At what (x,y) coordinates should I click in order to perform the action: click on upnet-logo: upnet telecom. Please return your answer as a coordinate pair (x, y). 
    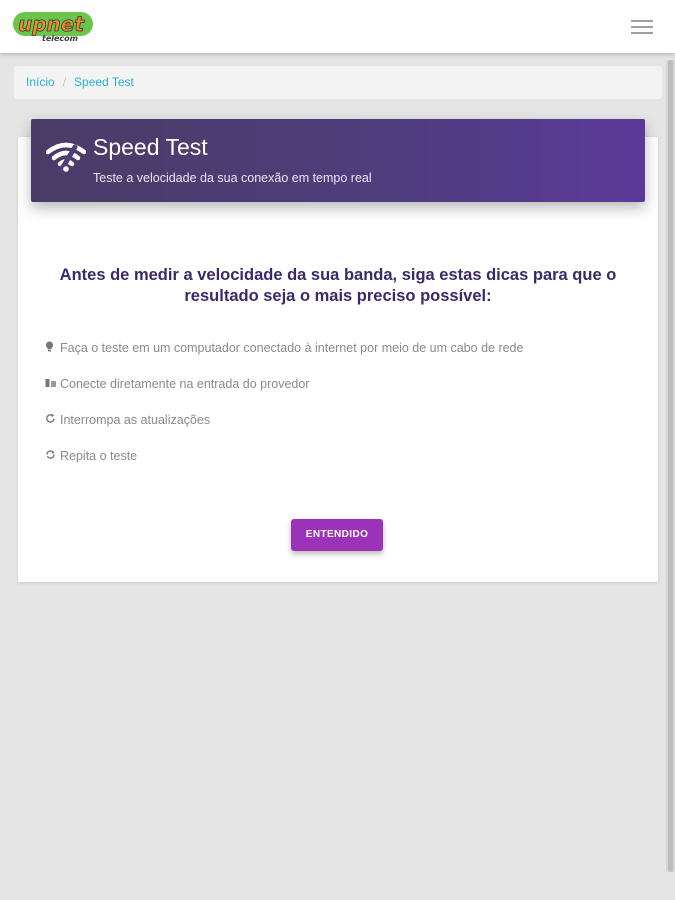
    Looking at the image, I should click on (54, 26).